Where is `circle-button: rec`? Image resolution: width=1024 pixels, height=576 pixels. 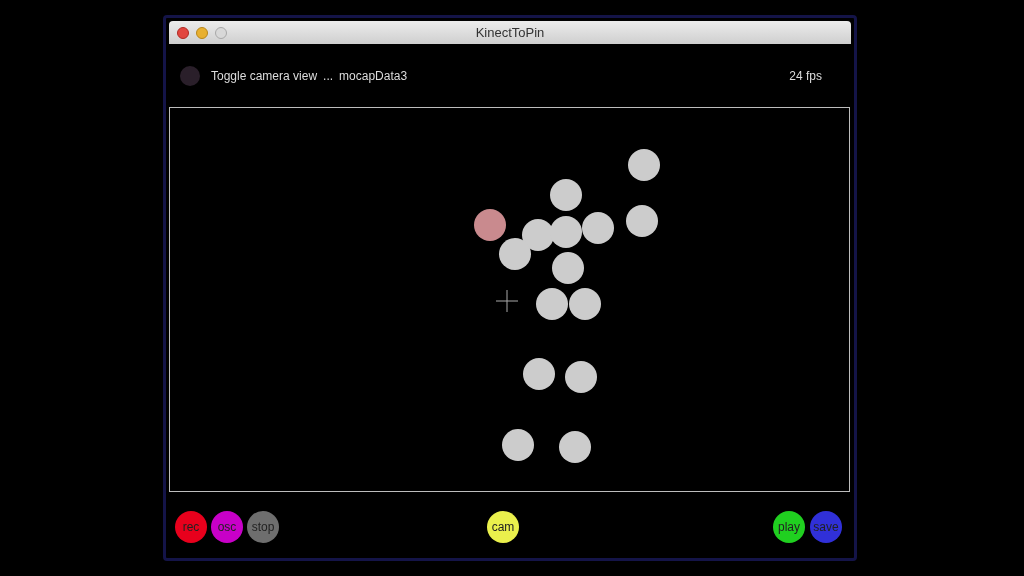
circle-button: rec is located at coordinates (191, 526).